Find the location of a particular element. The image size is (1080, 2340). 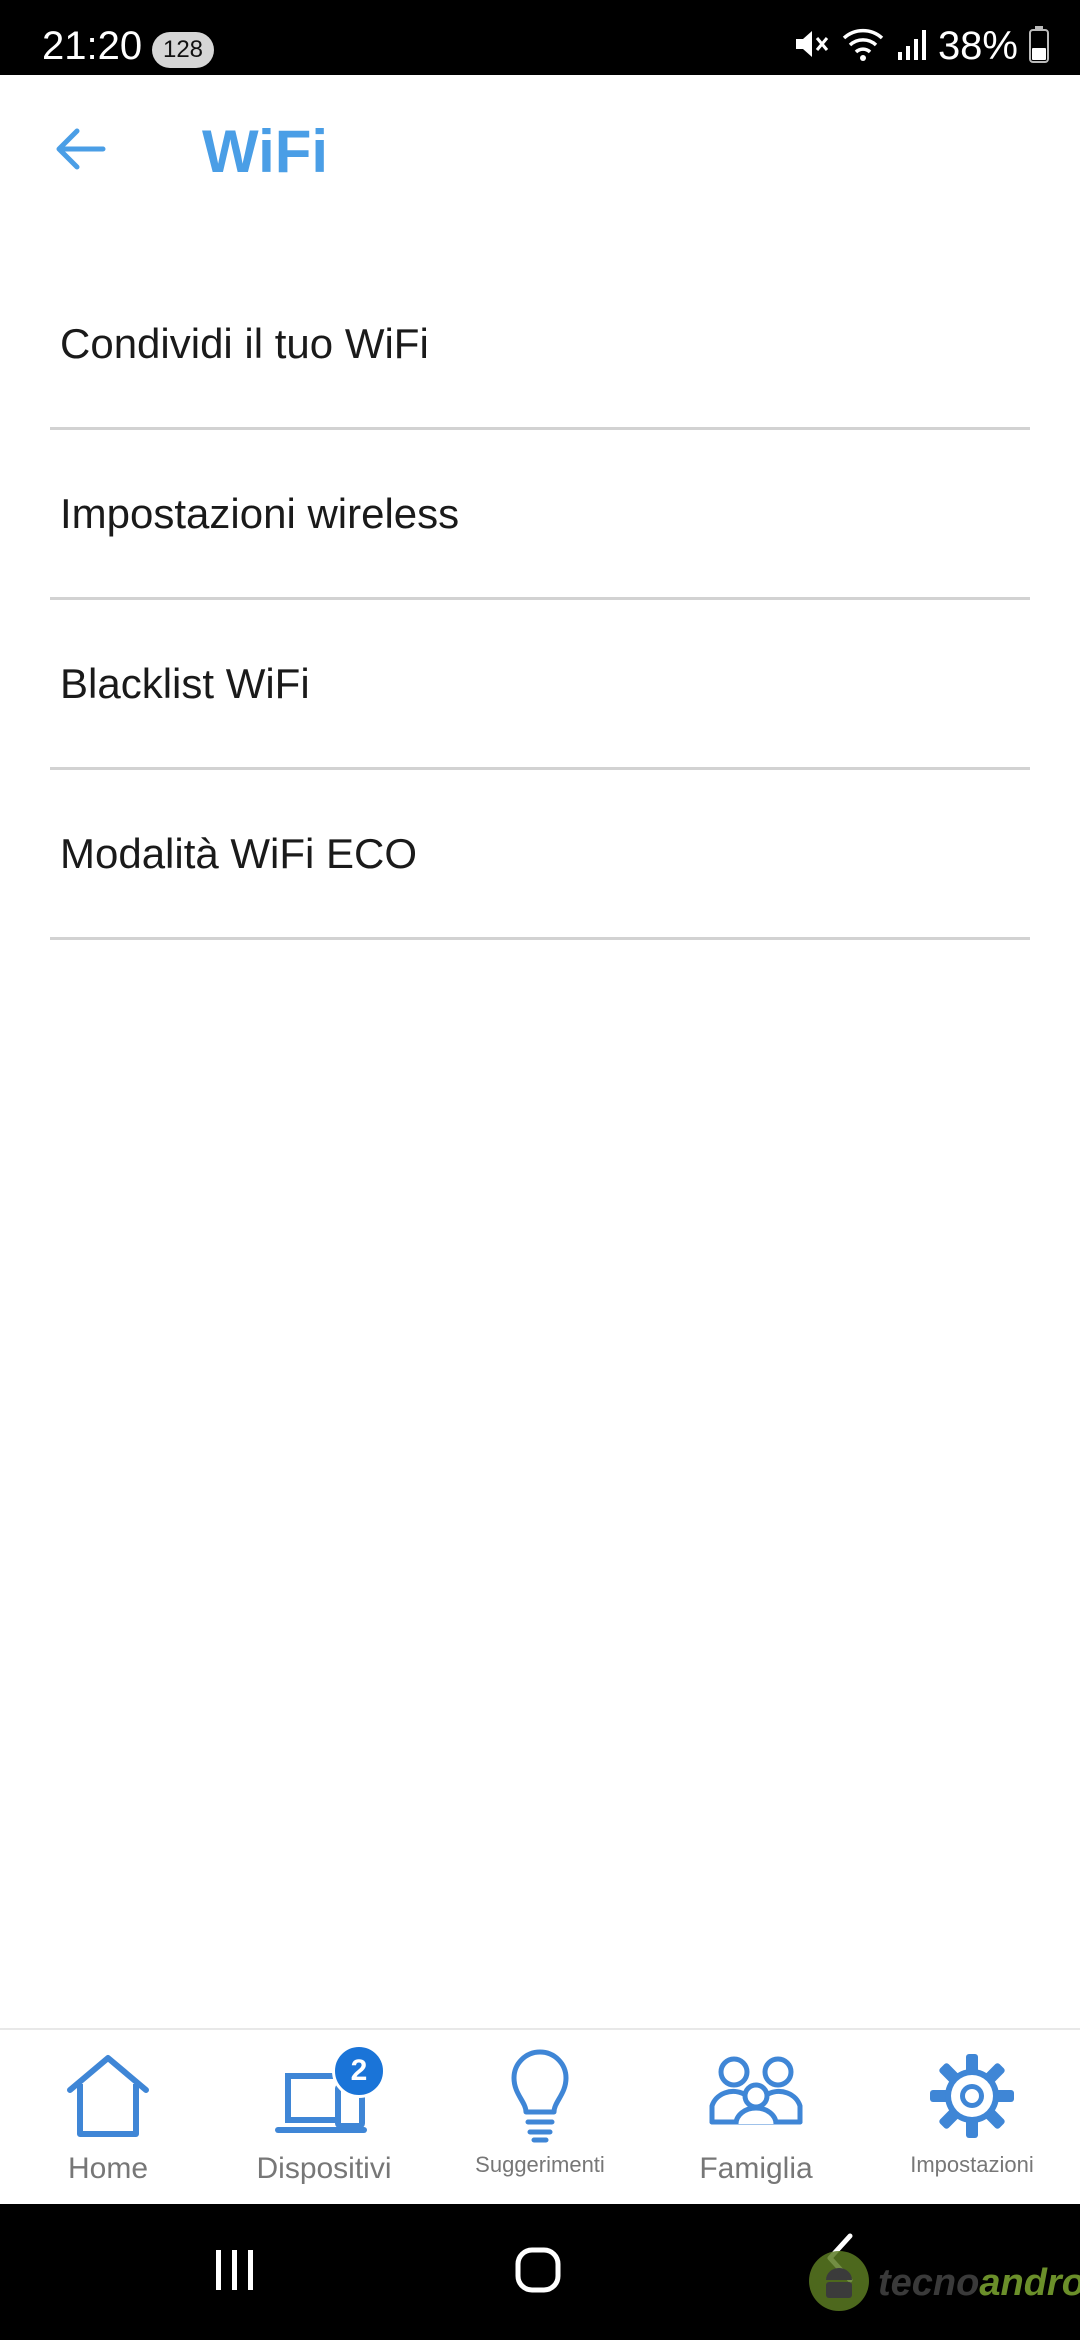

nav-item-suggestions: Suggerimenti is located at coordinates (540, 2118).